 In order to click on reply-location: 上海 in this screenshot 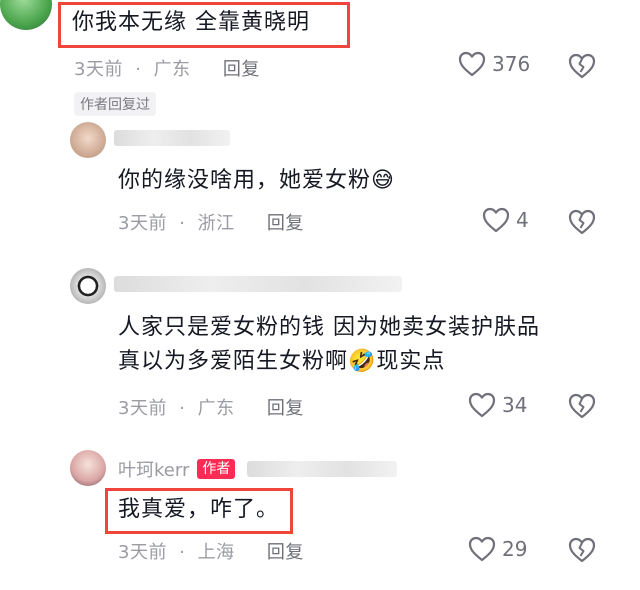, I will do `click(216, 552)`.